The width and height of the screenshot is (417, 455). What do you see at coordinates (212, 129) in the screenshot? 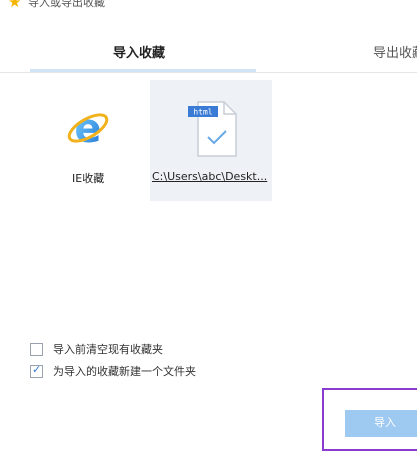
I see `html-file-icon: html` at bounding box center [212, 129].